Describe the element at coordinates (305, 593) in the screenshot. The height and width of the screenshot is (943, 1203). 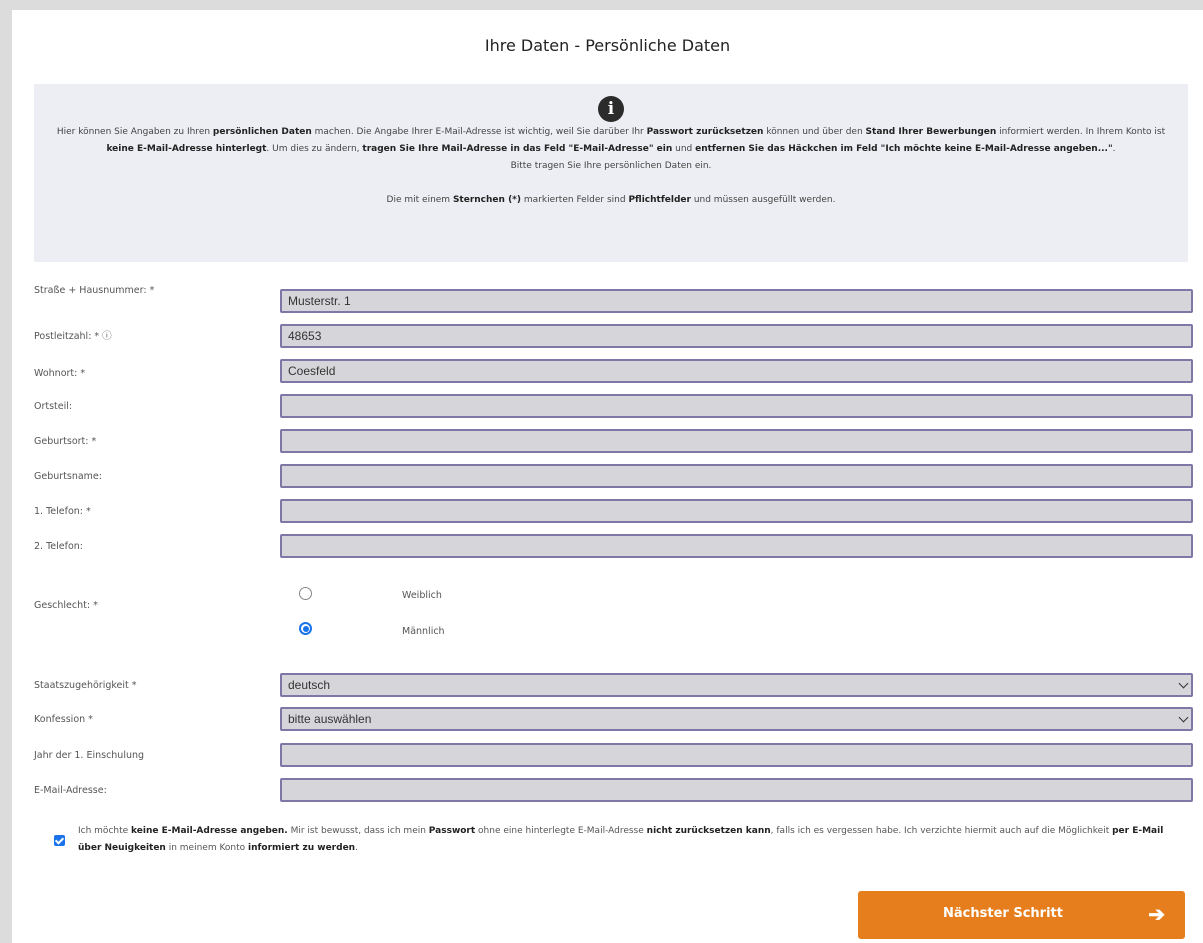
I see `radio-female` at that location.